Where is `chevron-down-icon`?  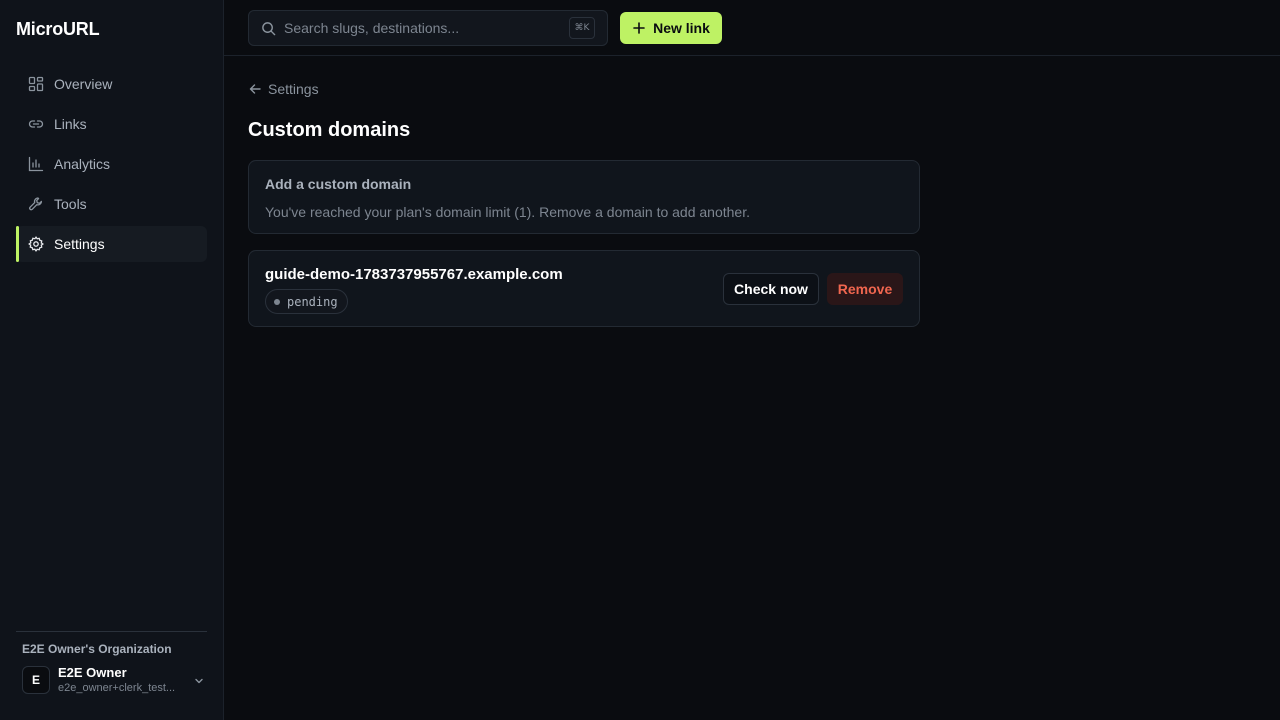 chevron-down-icon is located at coordinates (199, 681).